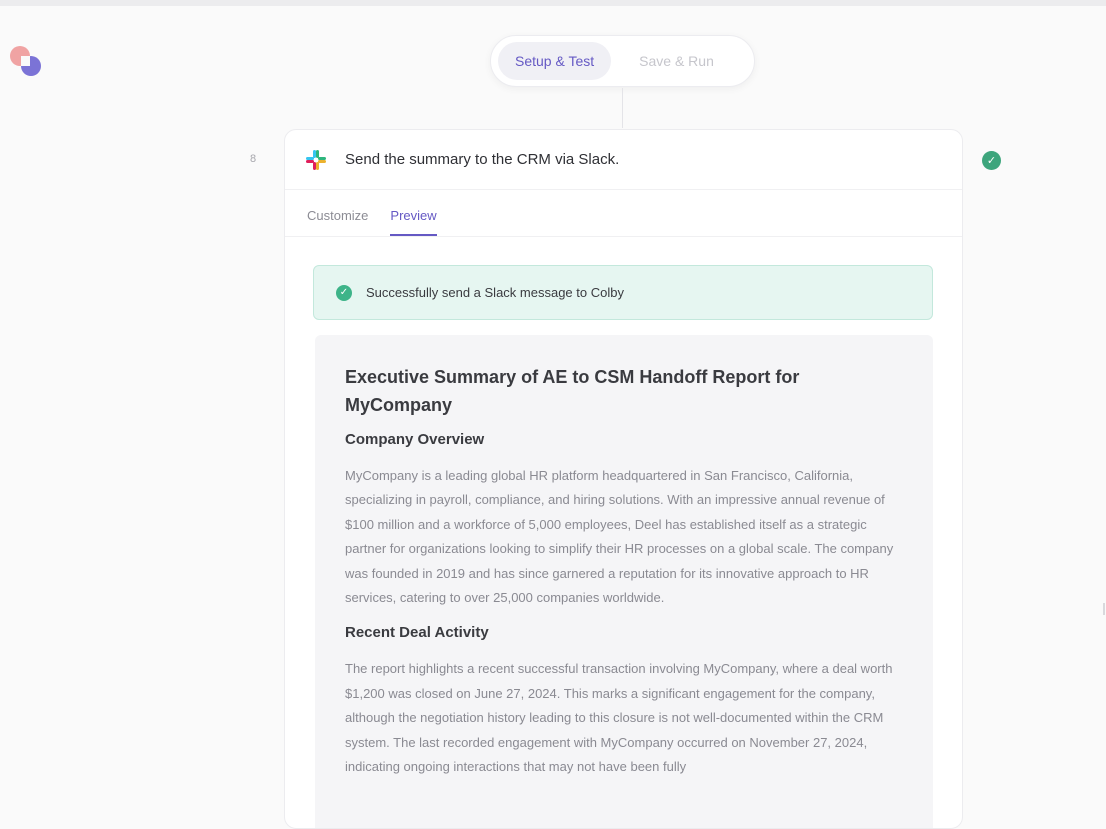 The height and width of the screenshot is (829, 1106). I want to click on step-tabs: Customize Preview, so click(623, 213).